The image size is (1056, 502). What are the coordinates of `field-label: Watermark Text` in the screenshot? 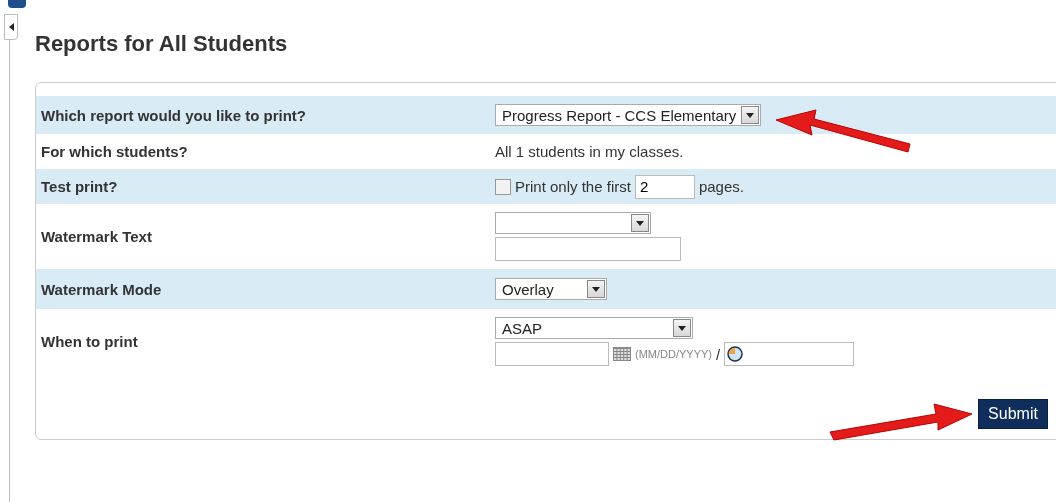 It's located at (96, 236).